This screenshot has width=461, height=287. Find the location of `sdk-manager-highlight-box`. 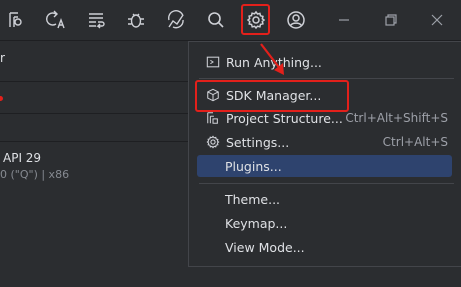

sdk-manager-highlight-box is located at coordinates (272, 96).